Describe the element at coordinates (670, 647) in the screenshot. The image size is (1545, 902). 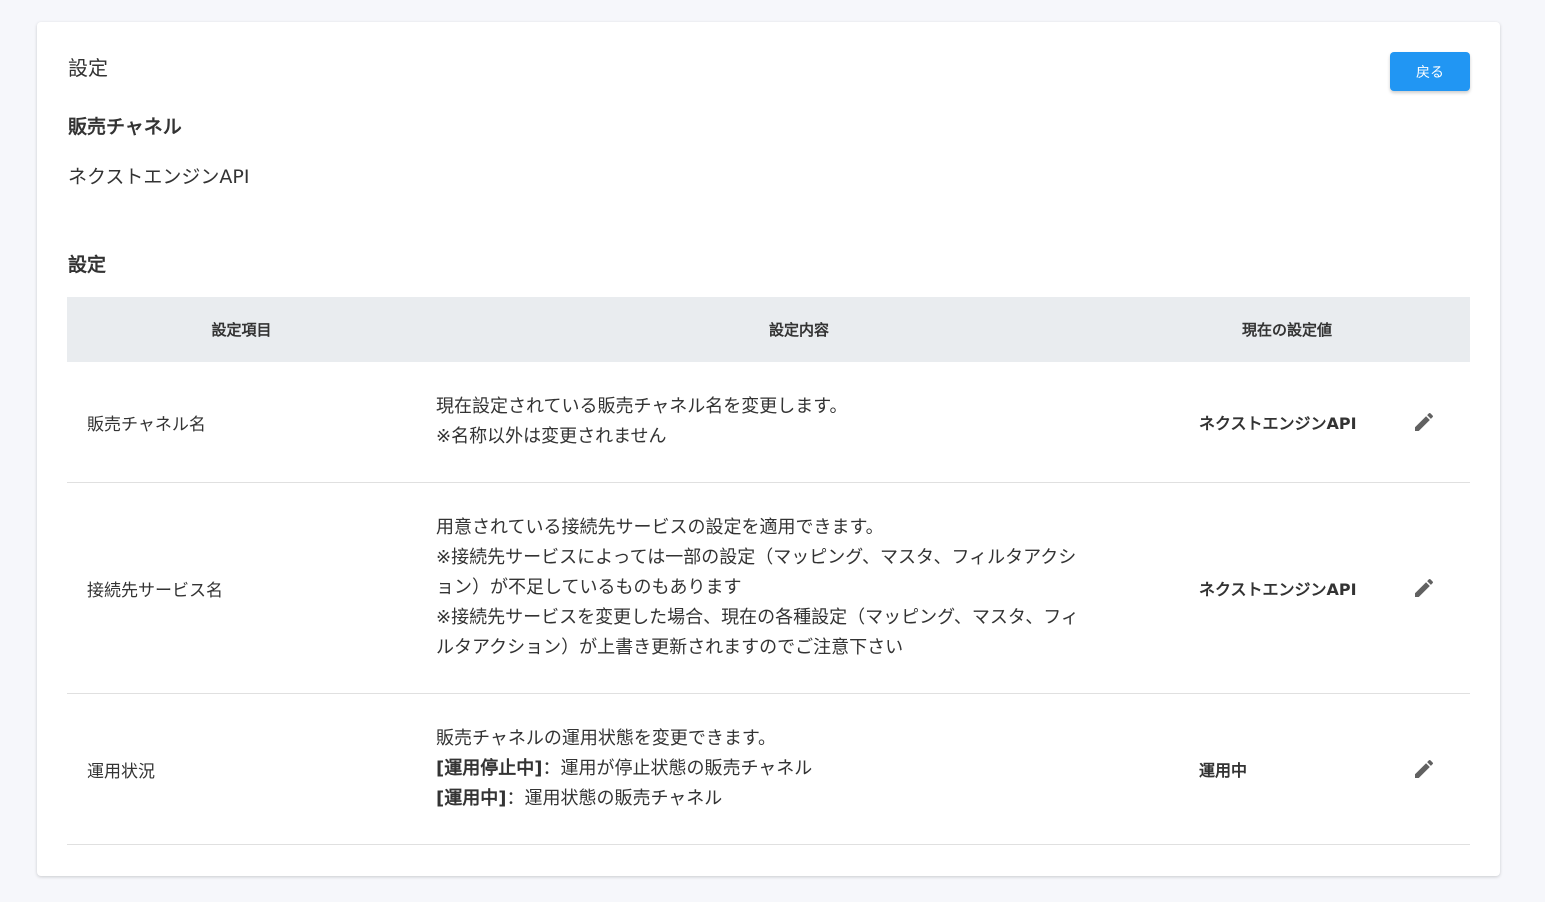
I see `description-line: ルタアクション）が上書き更新されますのでご注意下さい` at that location.